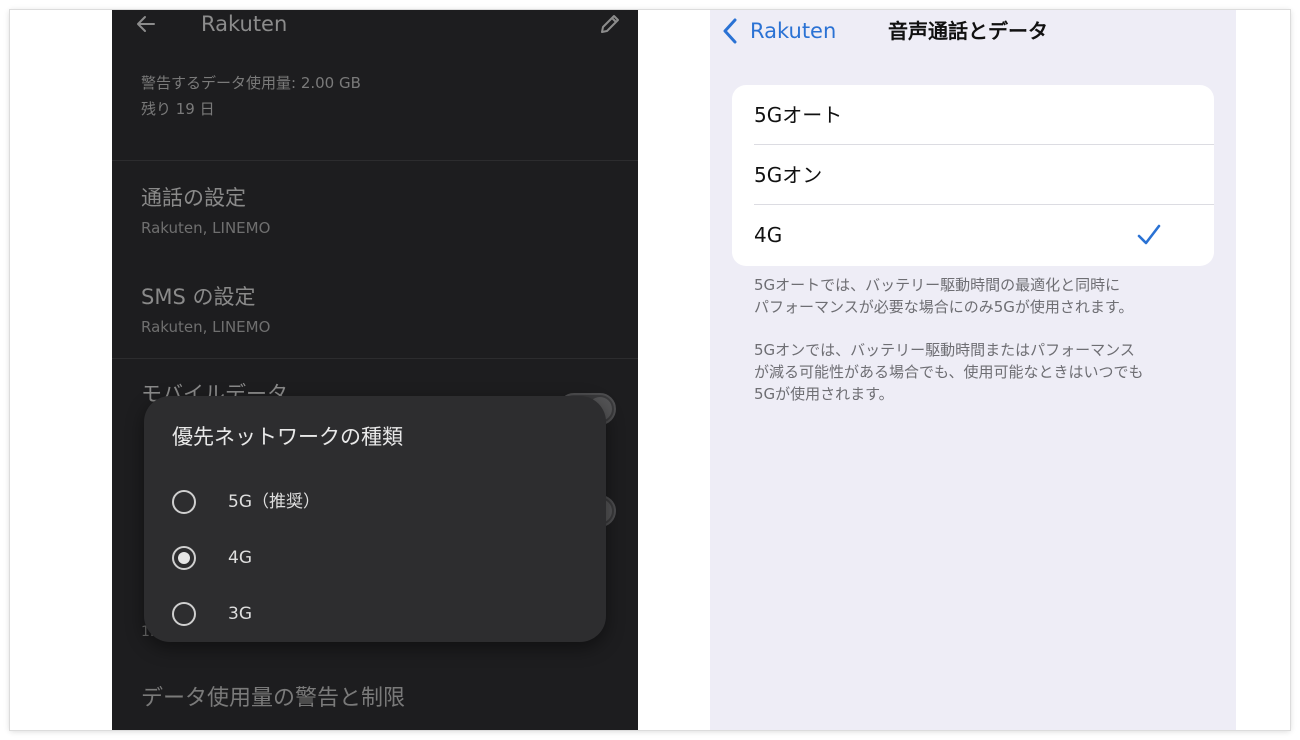 The width and height of the screenshot is (1300, 740). What do you see at coordinates (287, 437) in the screenshot?
I see `dialog-title: 優先ネットワークの種類` at bounding box center [287, 437].